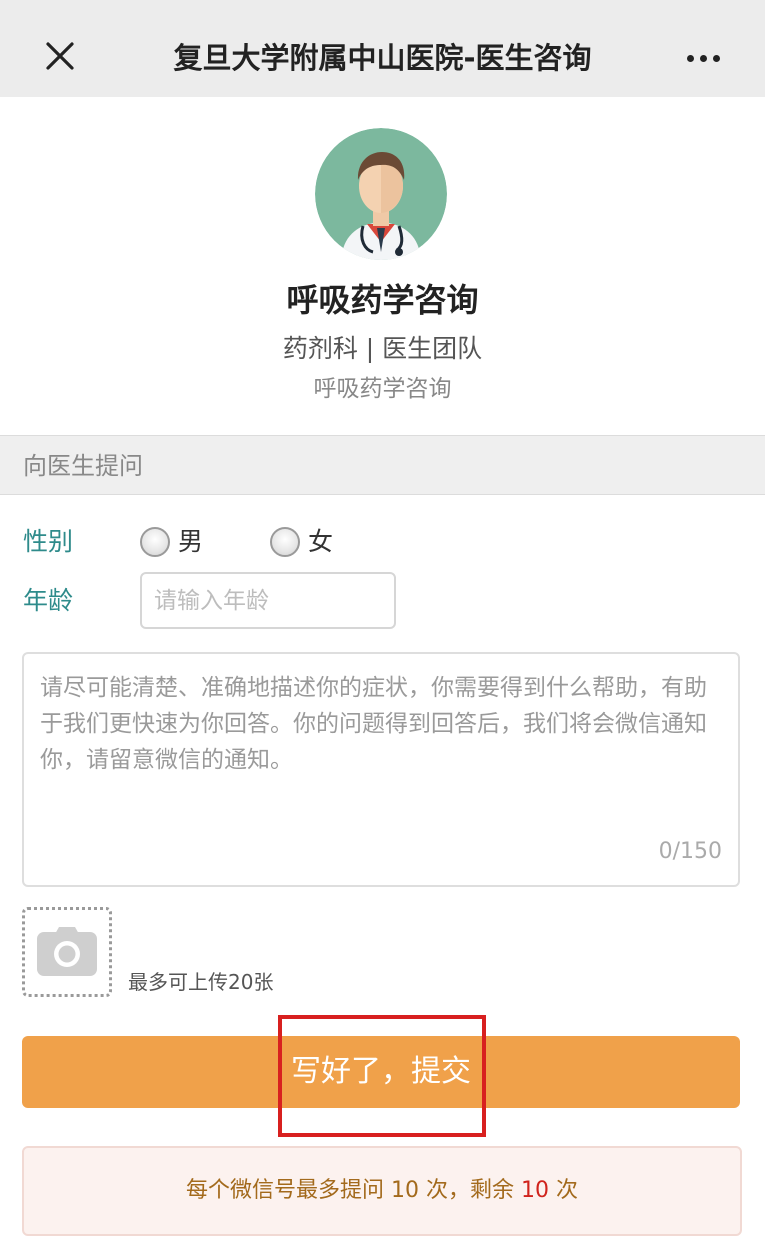 This screenshot has height=1238, width=765. I want to click on camera-icon, so click(67, 951).